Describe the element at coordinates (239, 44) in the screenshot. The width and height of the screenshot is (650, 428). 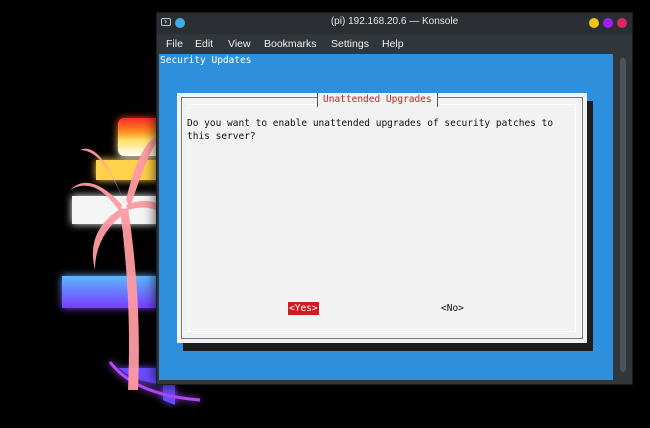
I see `menu-view: View` at that location.